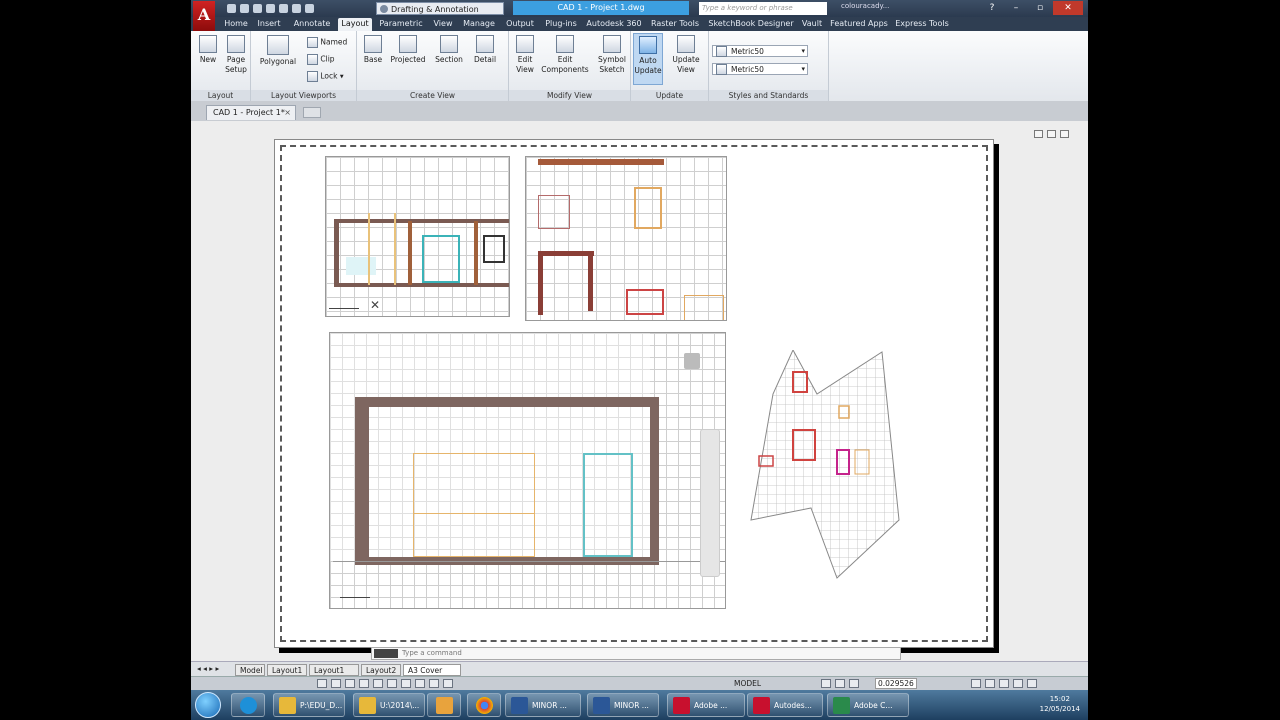 The height and width of the screenshot is (720, 1280). What do you see at coordinates (449, 50) in the screenshot?
I see `section-view-button: Section` at bounding box center [449, 50].